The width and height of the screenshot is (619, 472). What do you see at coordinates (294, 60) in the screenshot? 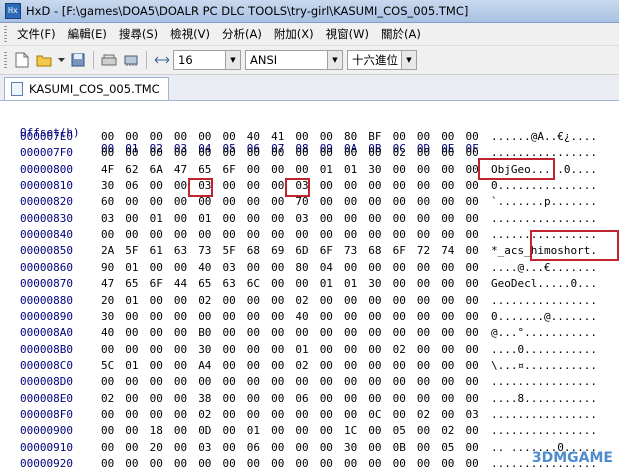
I see `charset-select: ANSI ▼` at bounding box center [294, 60].